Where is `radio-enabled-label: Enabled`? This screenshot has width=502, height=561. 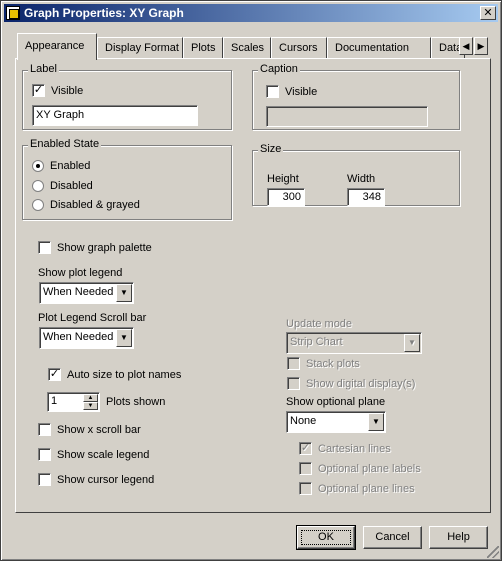 radio-enabled-label: Enabled is located at coordinates (70, 166).